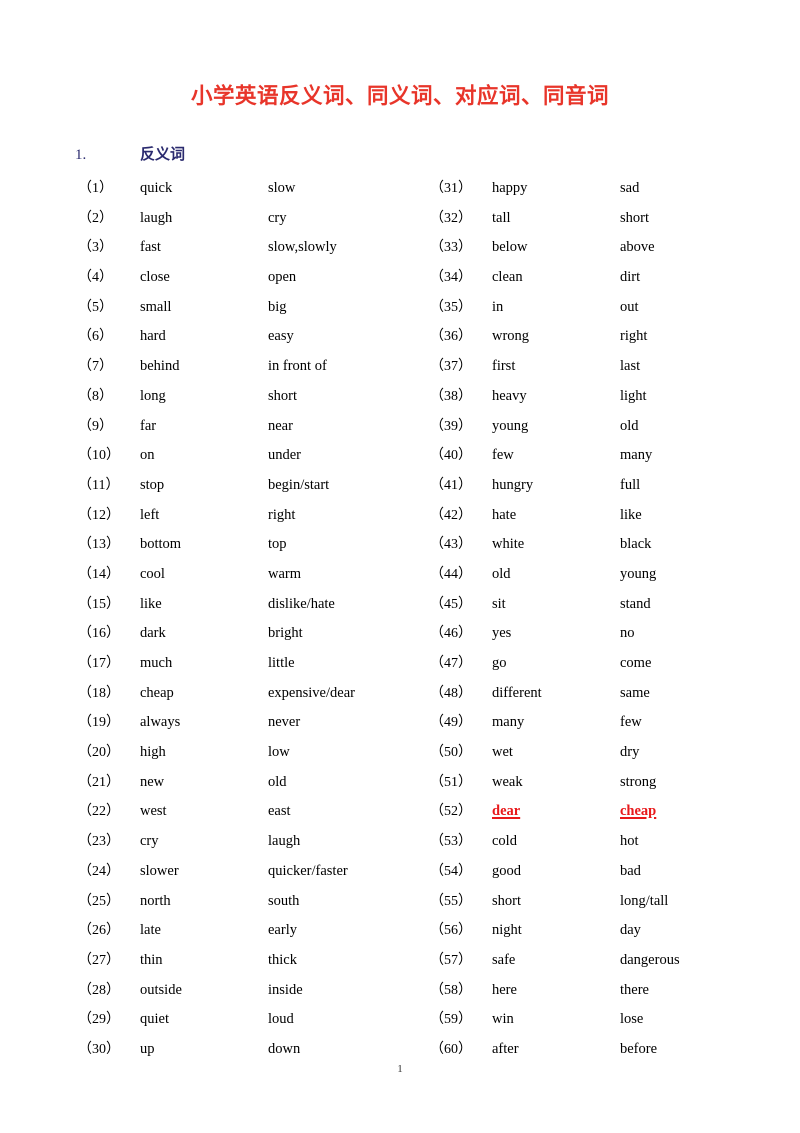 This screenshot has width=800, height=1133. Describe the element at coordinates (555, 278) in the screenshot. I see `antonym-row: （34） clean dirt` at that location.